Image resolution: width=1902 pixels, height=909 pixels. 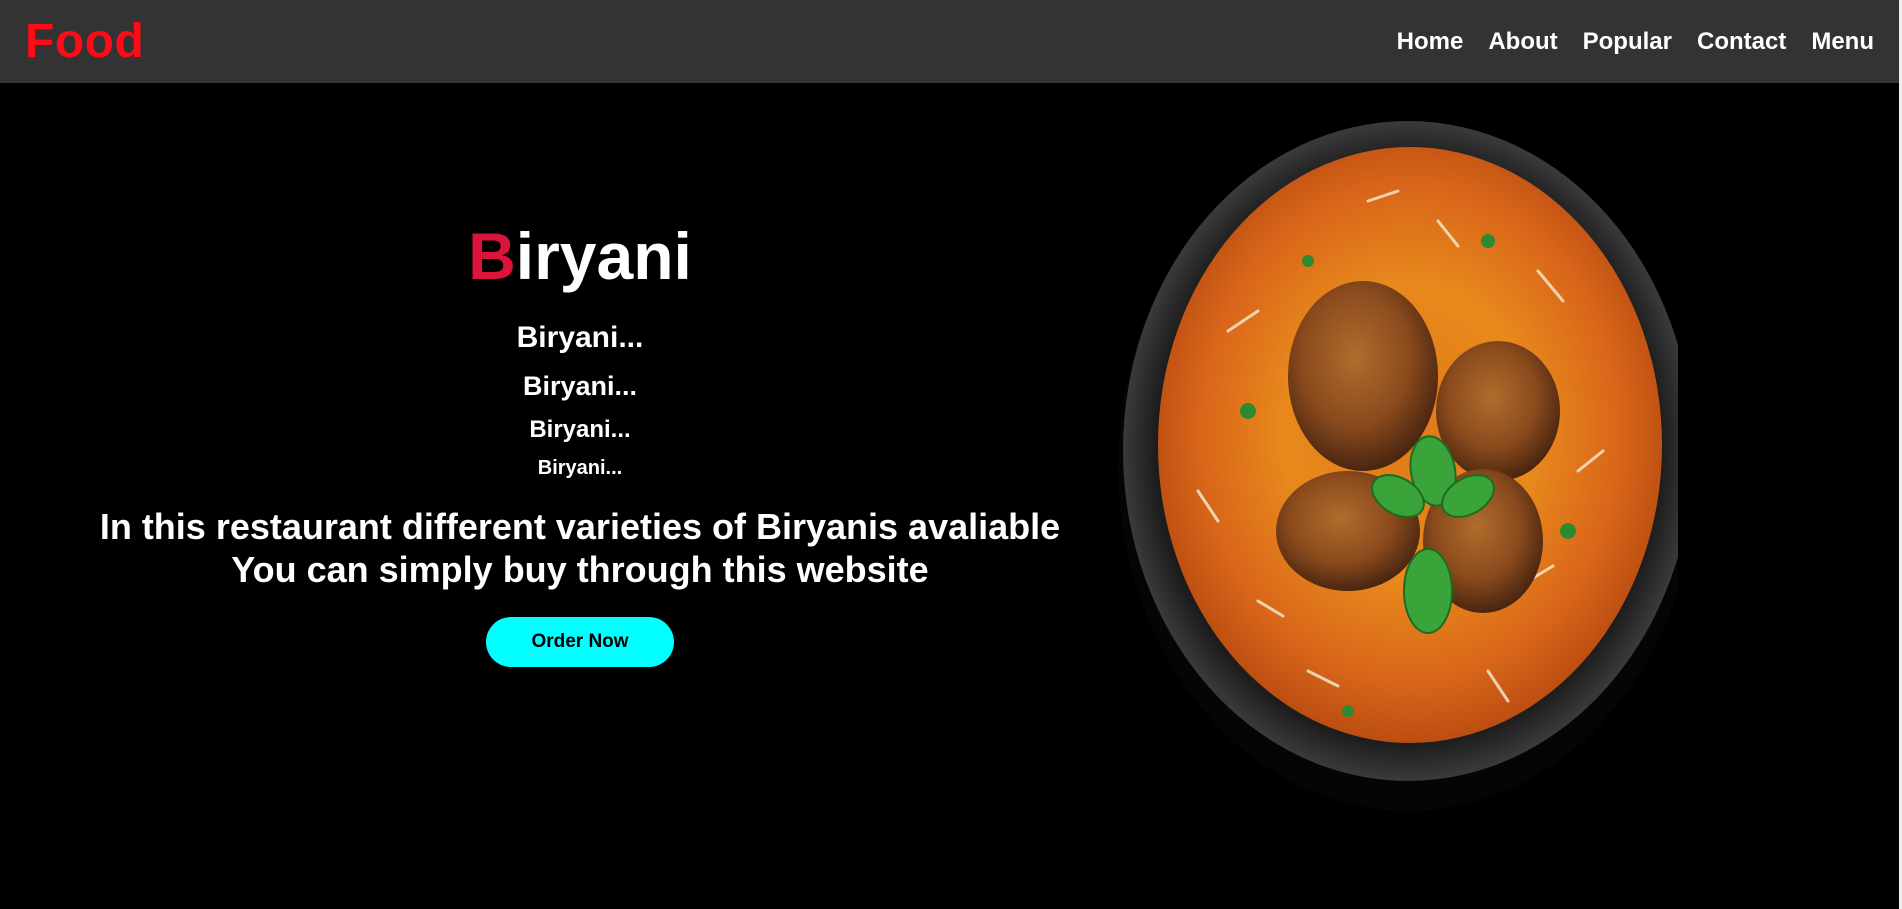 What do you see at coordinates (1430, 42) in the screenshot?
I see `nav-link-home: Home` at bounding box center [1430, 42].